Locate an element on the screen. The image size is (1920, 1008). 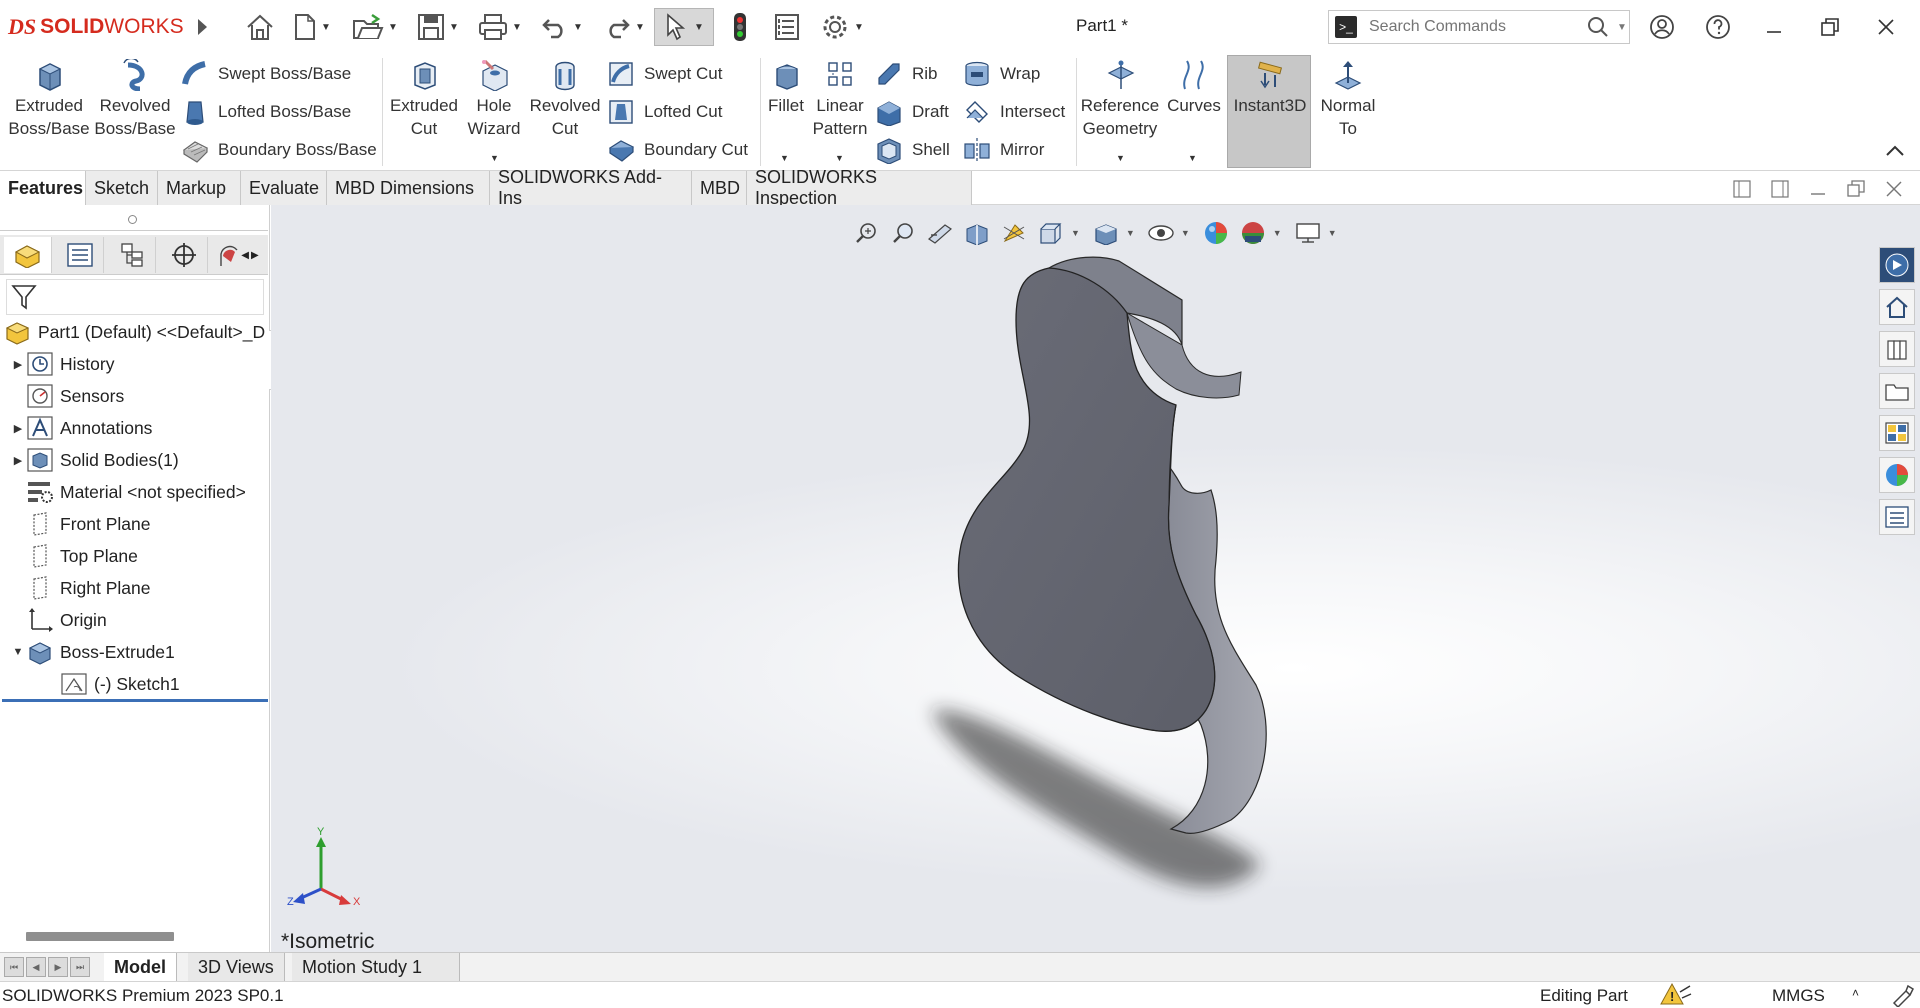
tree-item-history: ▶ History is located at coordinates (144, 364).